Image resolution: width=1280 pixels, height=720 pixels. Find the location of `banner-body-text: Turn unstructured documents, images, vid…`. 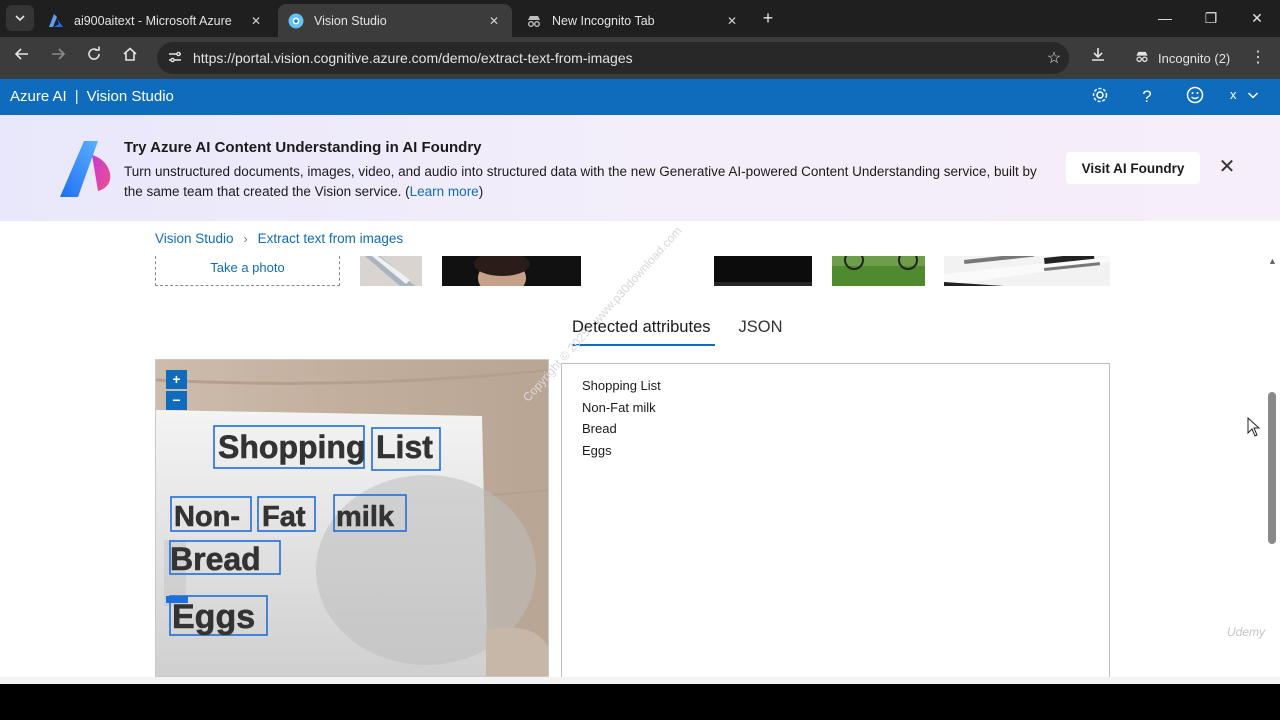

banner-body-text: Turn unstructured documents, images, vid… is located at coordinates (580, 181).